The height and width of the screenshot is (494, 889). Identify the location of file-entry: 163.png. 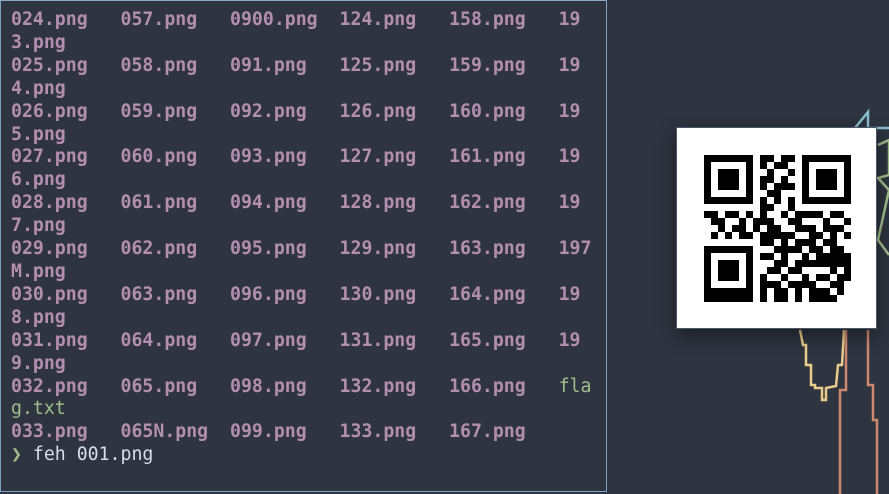
(487, 249).